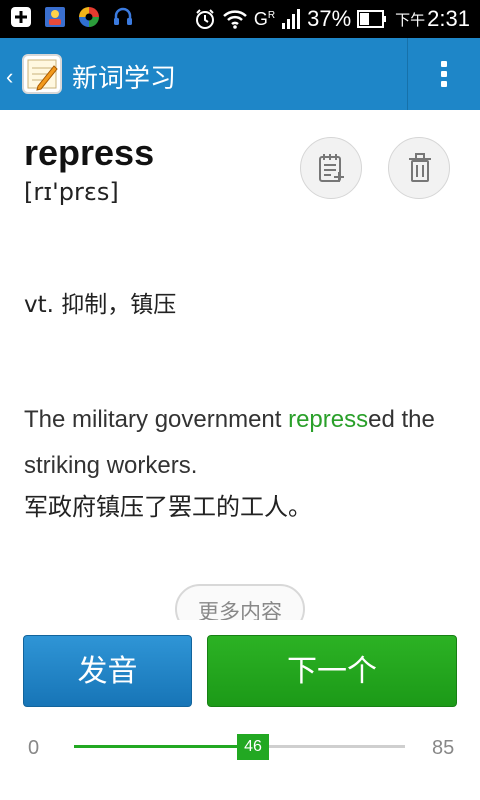 The image size is (480, 800). What do you see at coordinates (10, 76) in the screenshot?
I see `chevron-left-icon: ‹` at bounding box center [10, 76].